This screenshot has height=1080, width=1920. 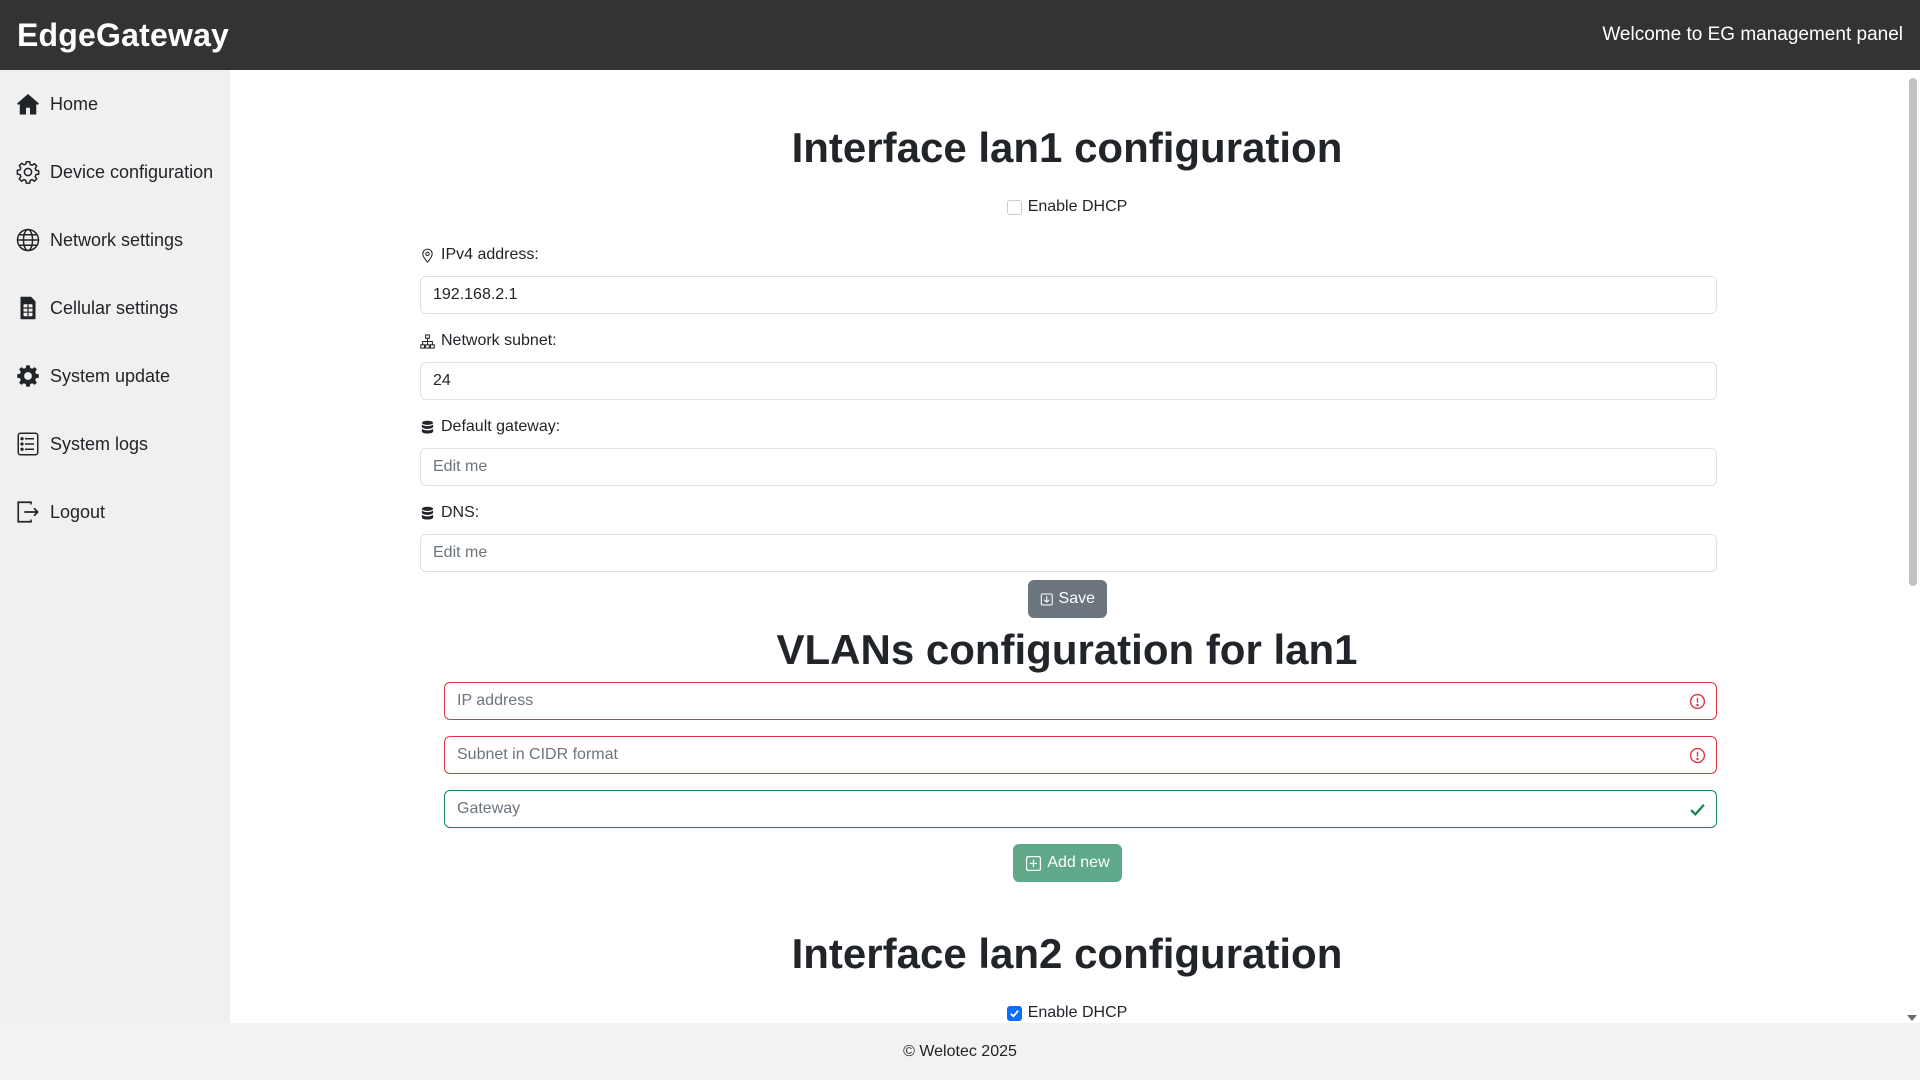 What do you see at coordinates (460, 512) in the screenshot?
I see `dns-label-text: DNS:` at bounding box center [460, 512].